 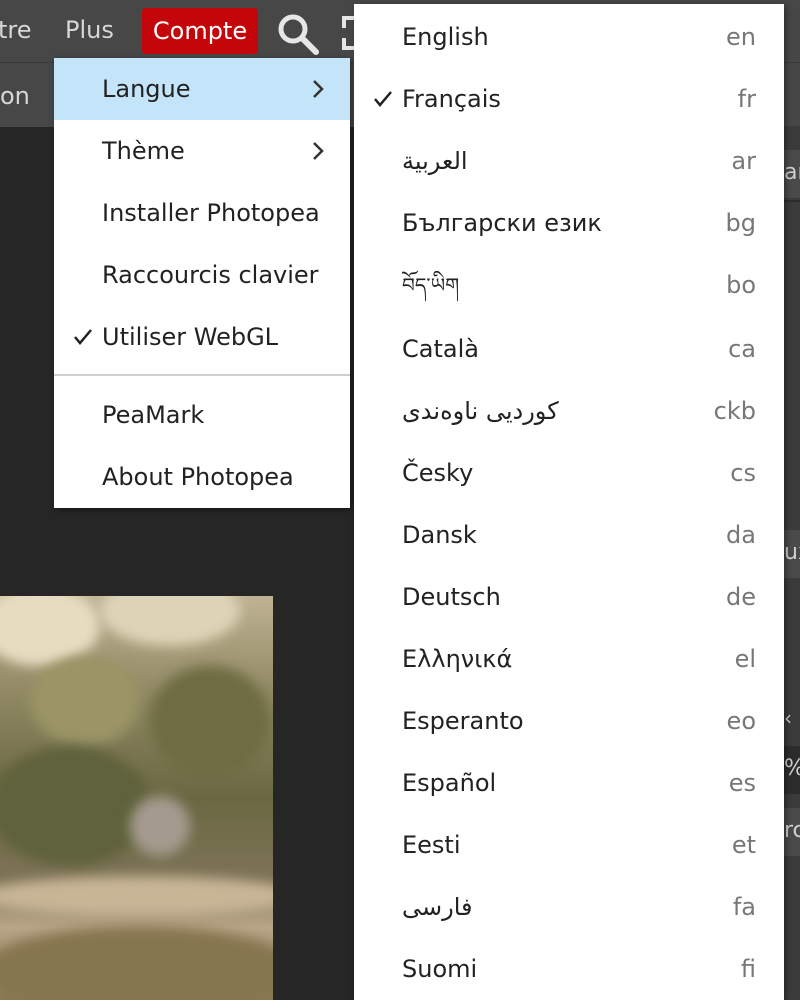 What do you see at coordinates (569, 473) in the screenshot?
I see `language-item: Česky cs` at bounding box center [569, 473].